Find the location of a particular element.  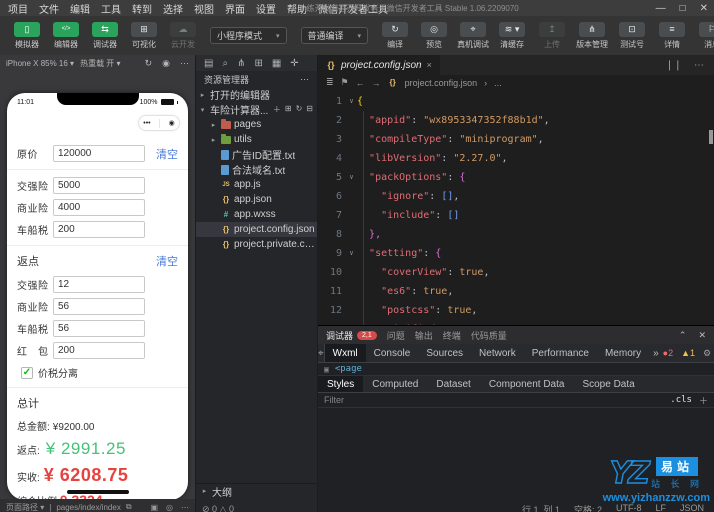

tb-消息-button: ⚐ 消息 is located at coordinates (704, 35).